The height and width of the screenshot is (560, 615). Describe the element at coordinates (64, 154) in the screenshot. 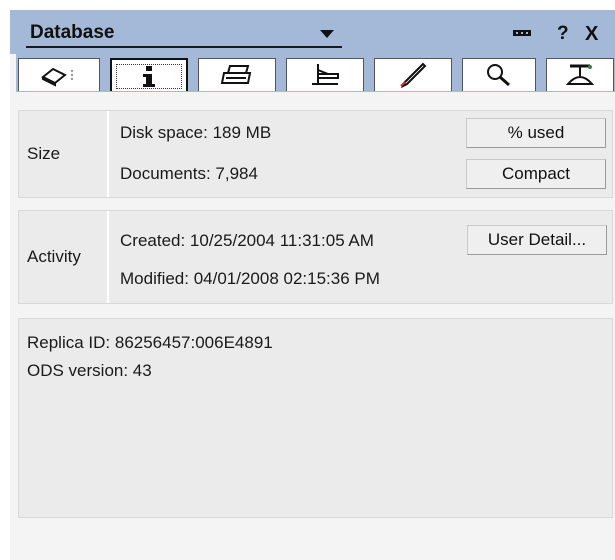

I see `size-label: Size` at that location.